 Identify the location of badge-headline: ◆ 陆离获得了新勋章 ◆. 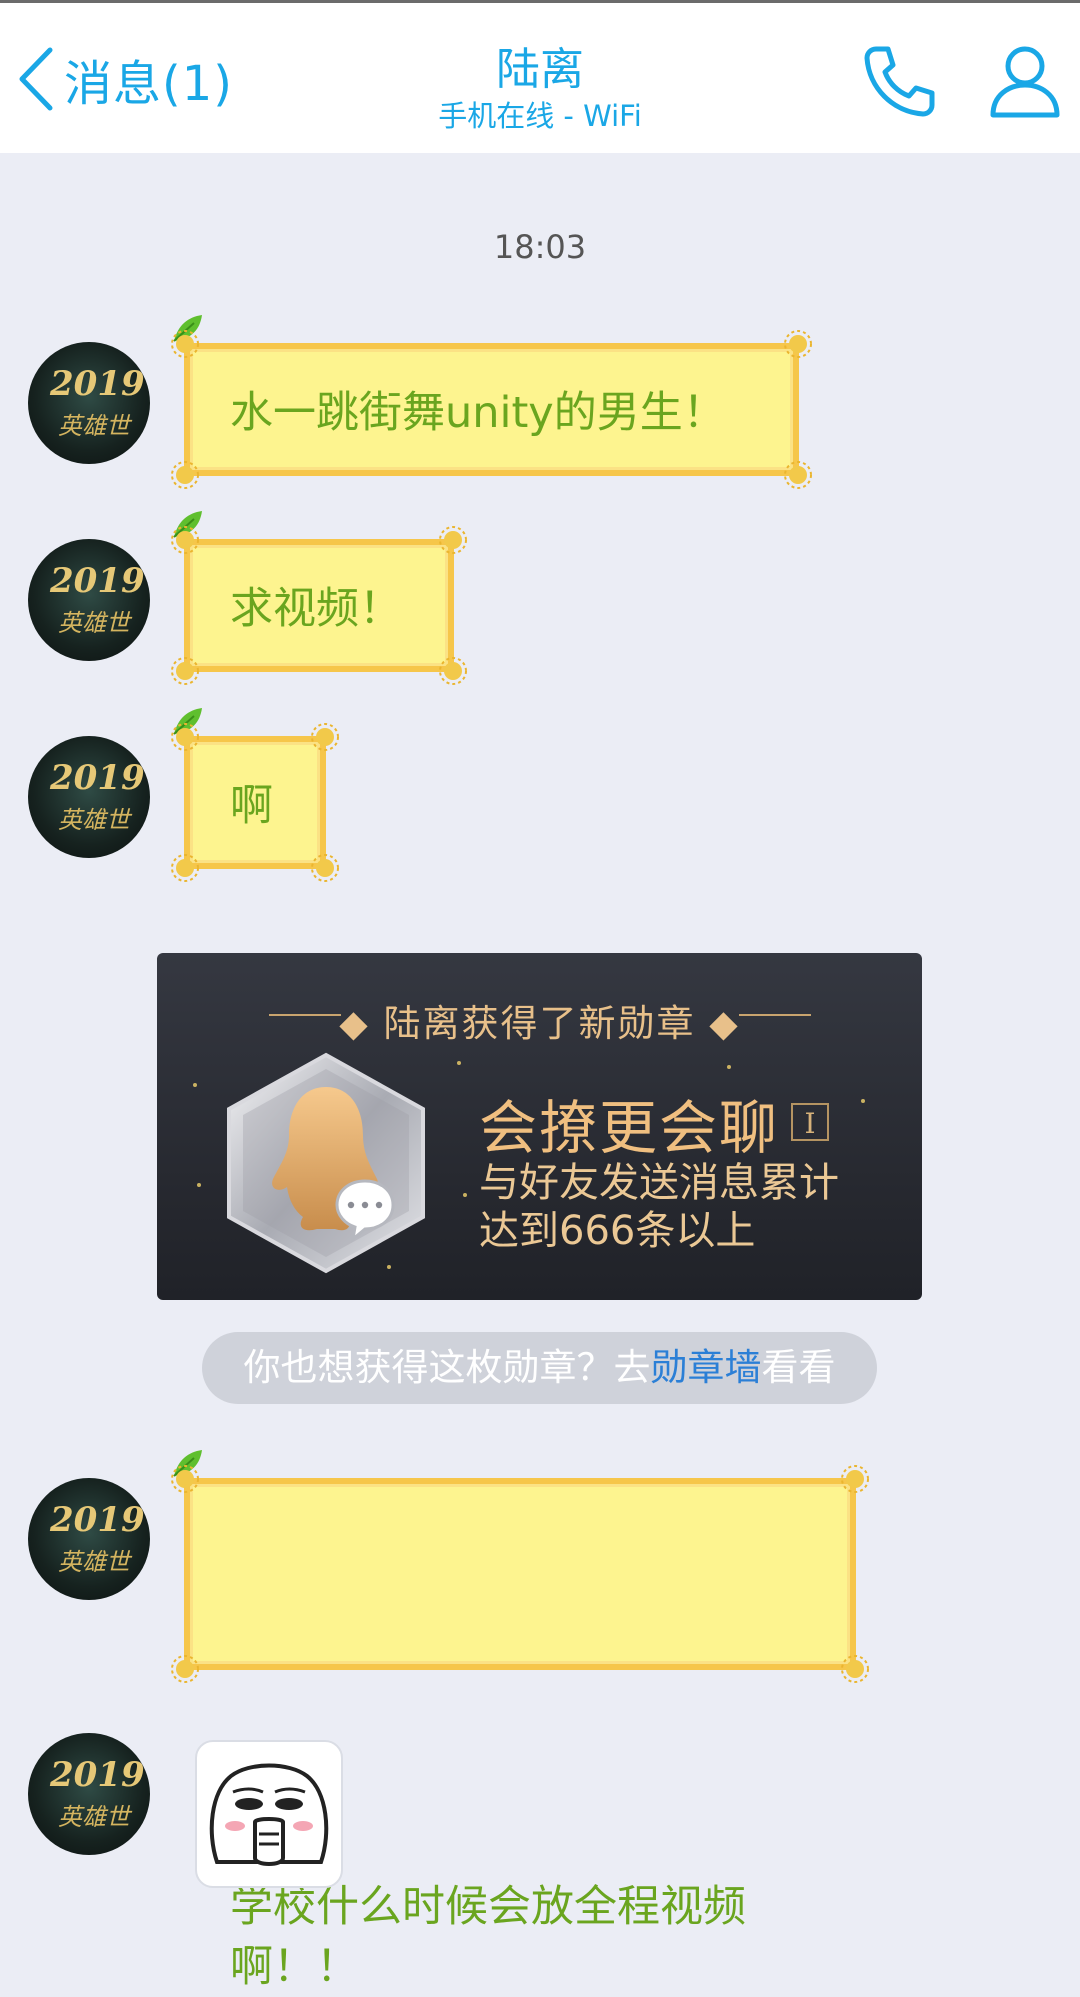
(539, 1023).